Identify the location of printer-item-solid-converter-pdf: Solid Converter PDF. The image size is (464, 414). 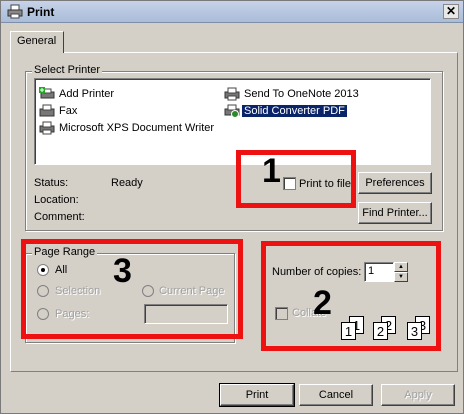
(286, 112).